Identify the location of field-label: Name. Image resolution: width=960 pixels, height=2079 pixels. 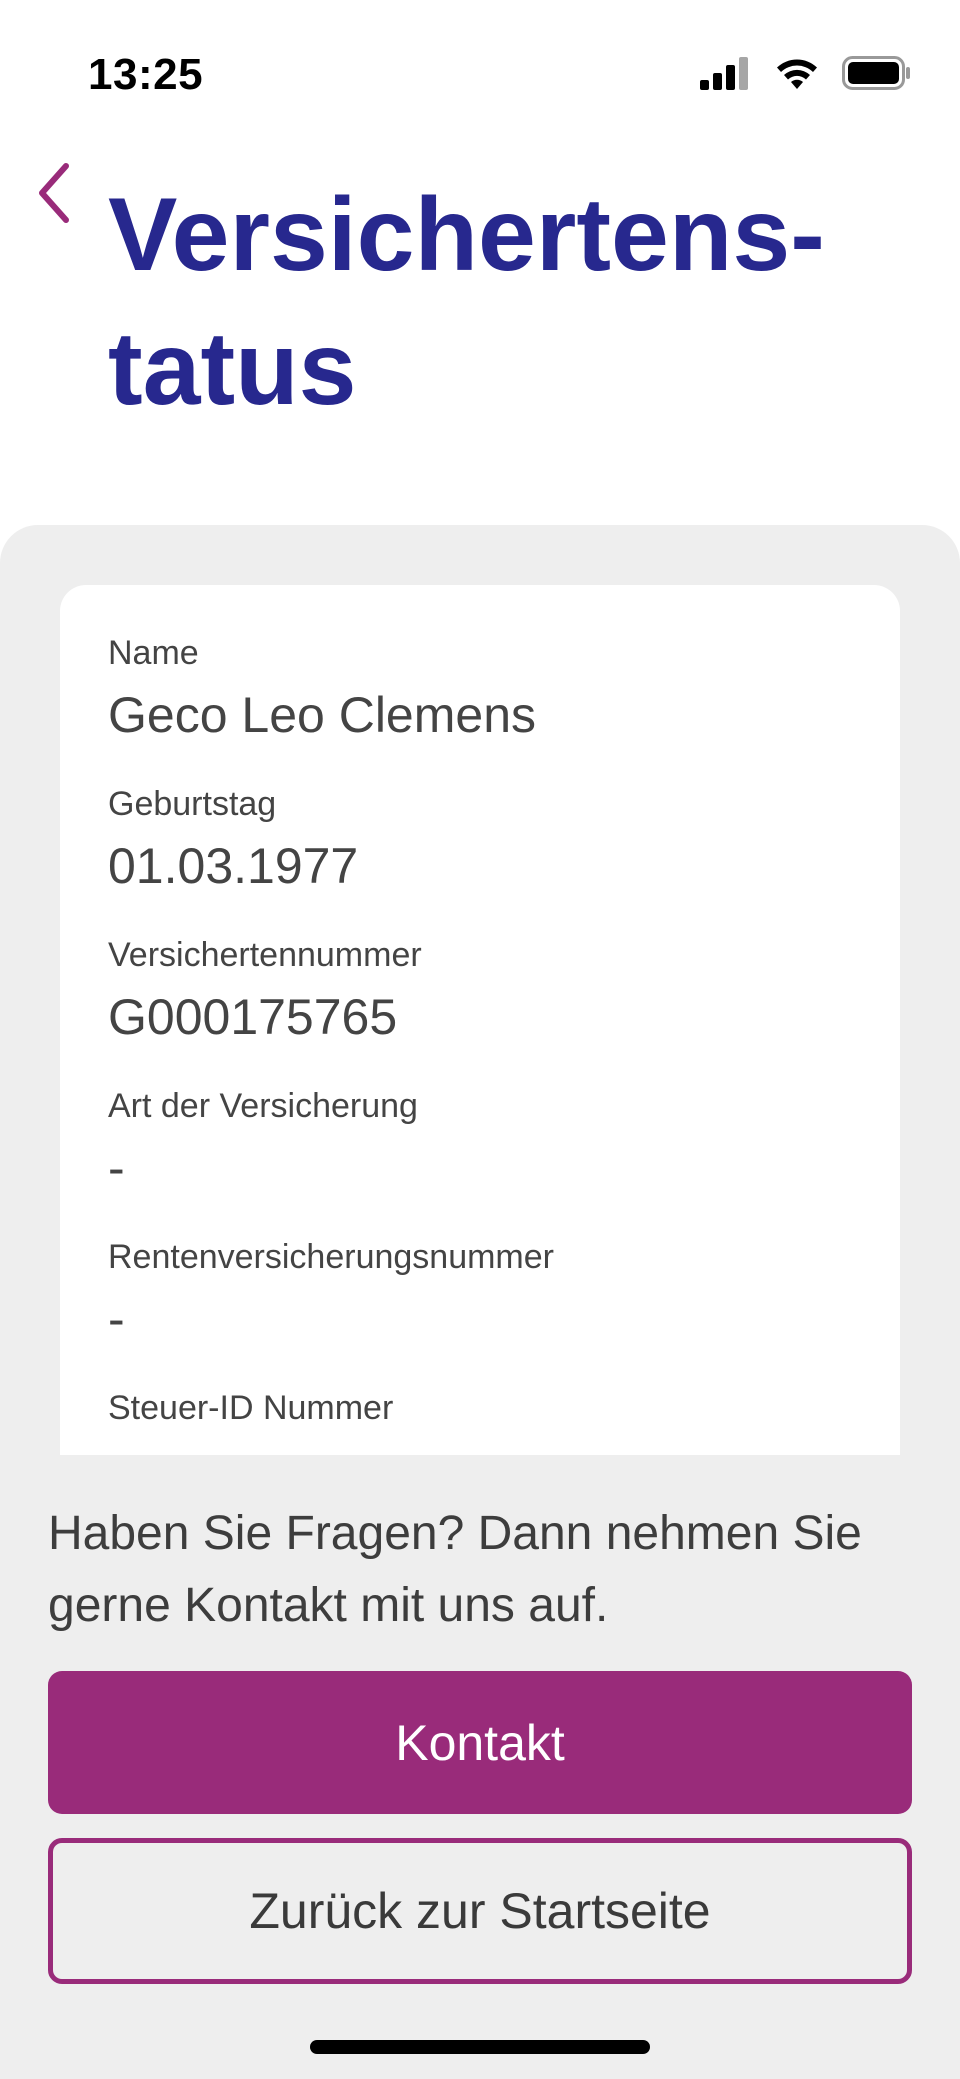
(153, 653).